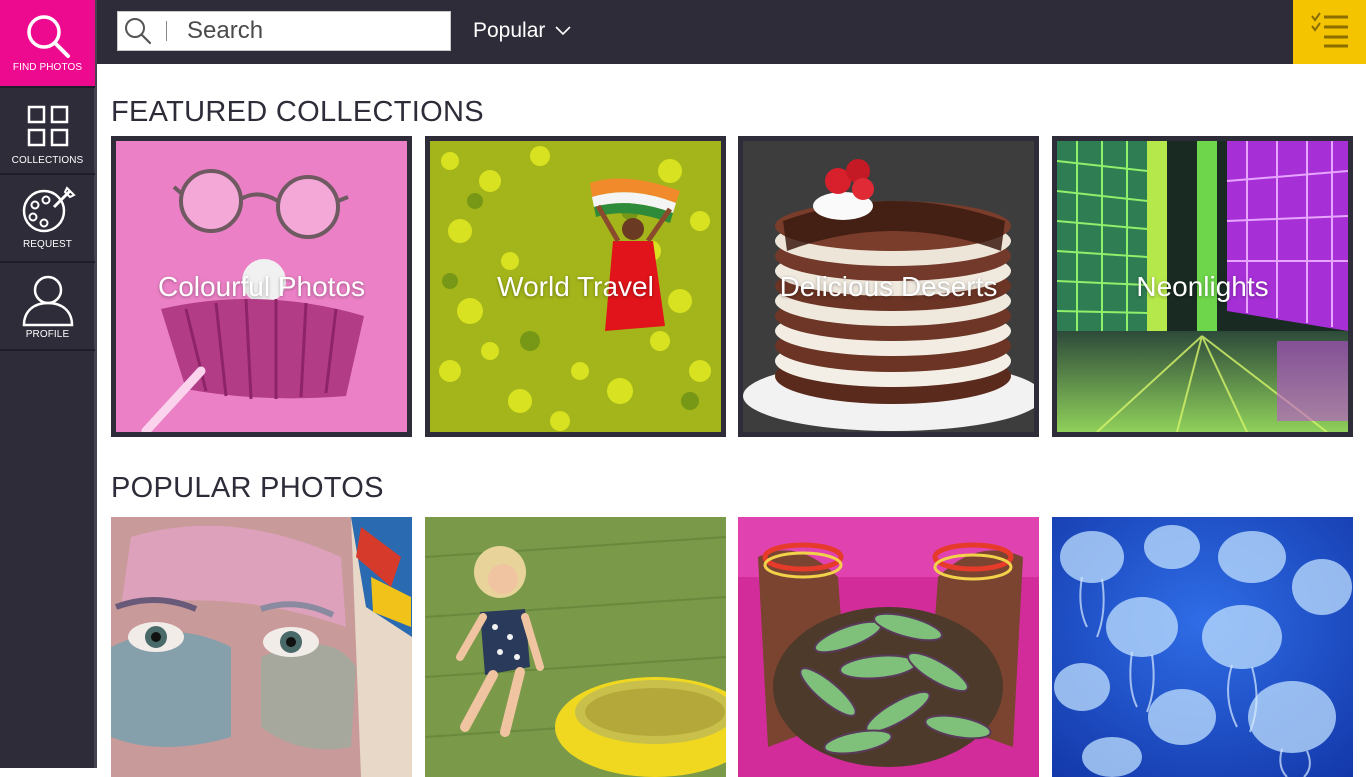 The height and width of the screenshot is (777, 1366). I want to click on collection-image: World Travel, so click(575, 286).